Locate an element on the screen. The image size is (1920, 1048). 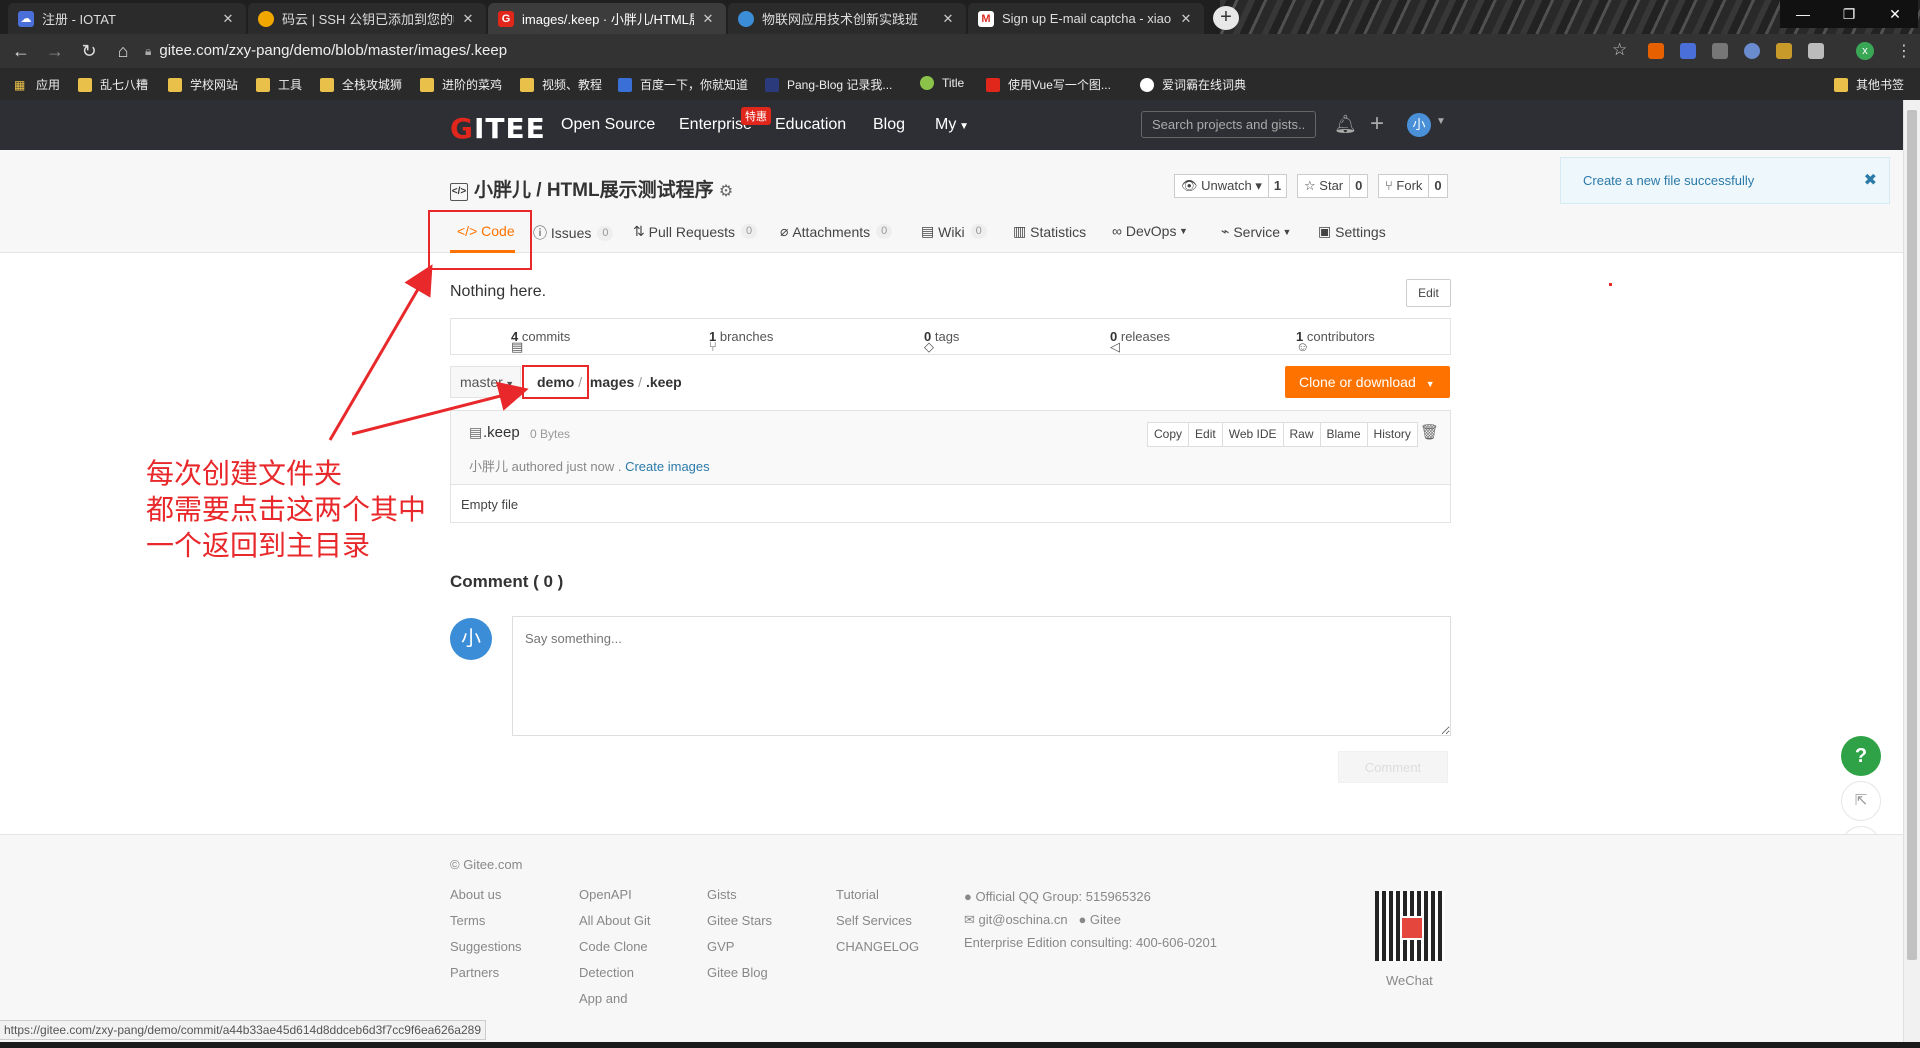
annotation-text: 每次创建文件夹 都需要点击这两个其中 一个返回到主目录 is located at coordinates (286, 509).